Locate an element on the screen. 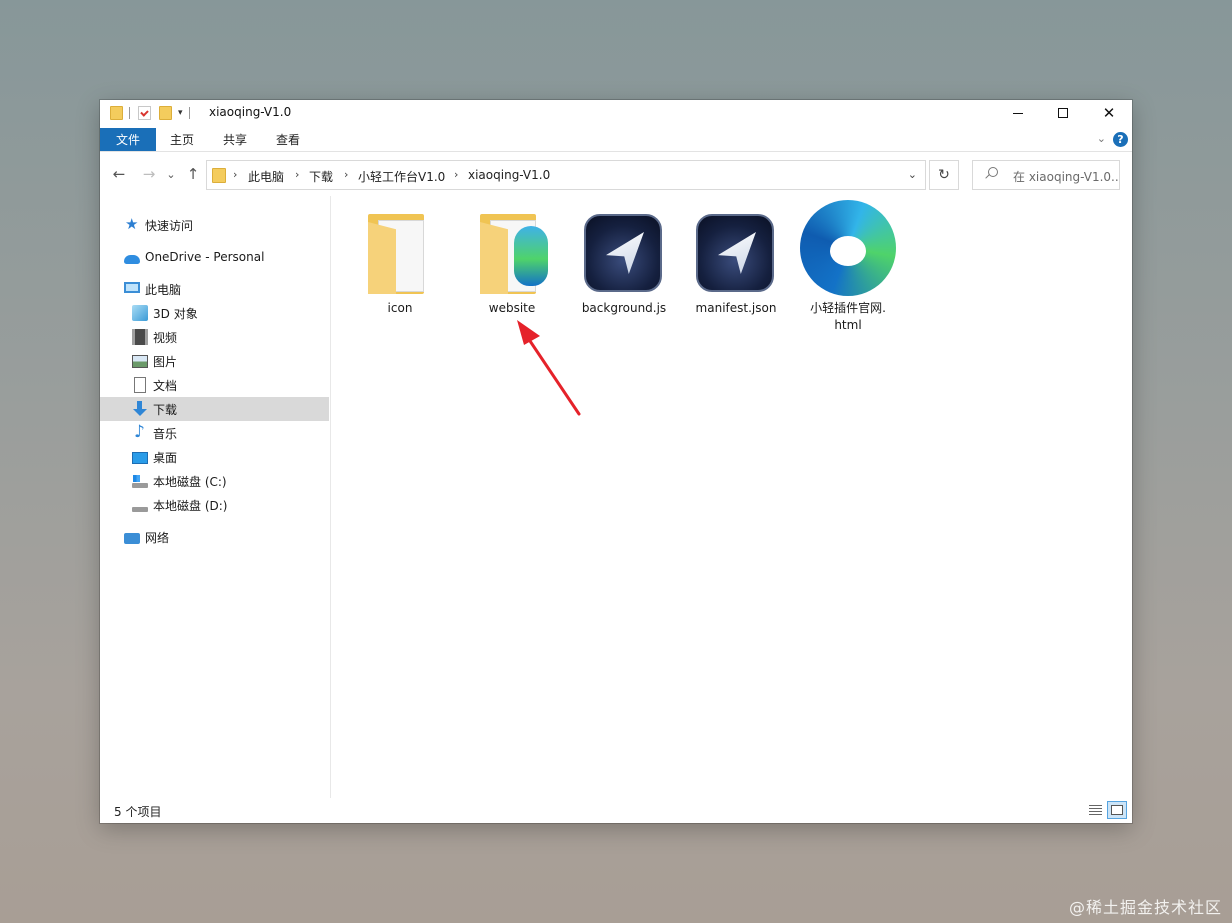 The height and width of the screenshot is (923, 1232). properties-icon is located at coordinates (144, 113).